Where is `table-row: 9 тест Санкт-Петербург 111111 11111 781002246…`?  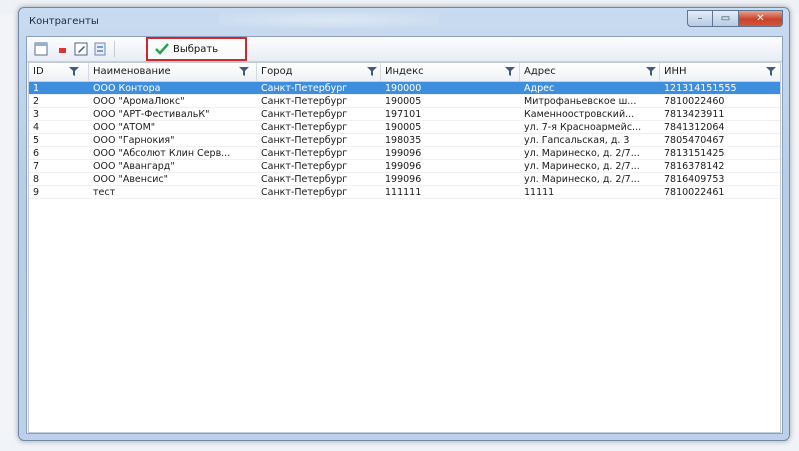 table-row: 9 тест Санкт-Петербург 111111 11111 781002246… is located at coordinates (404, 192).